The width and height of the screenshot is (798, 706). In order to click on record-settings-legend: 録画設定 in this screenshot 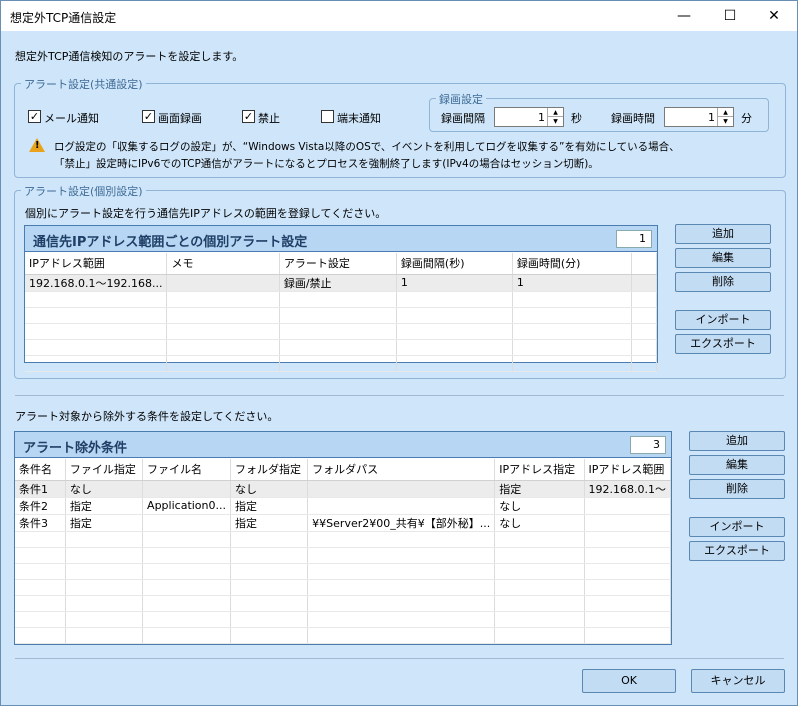, I will do `click(461, 99)`.